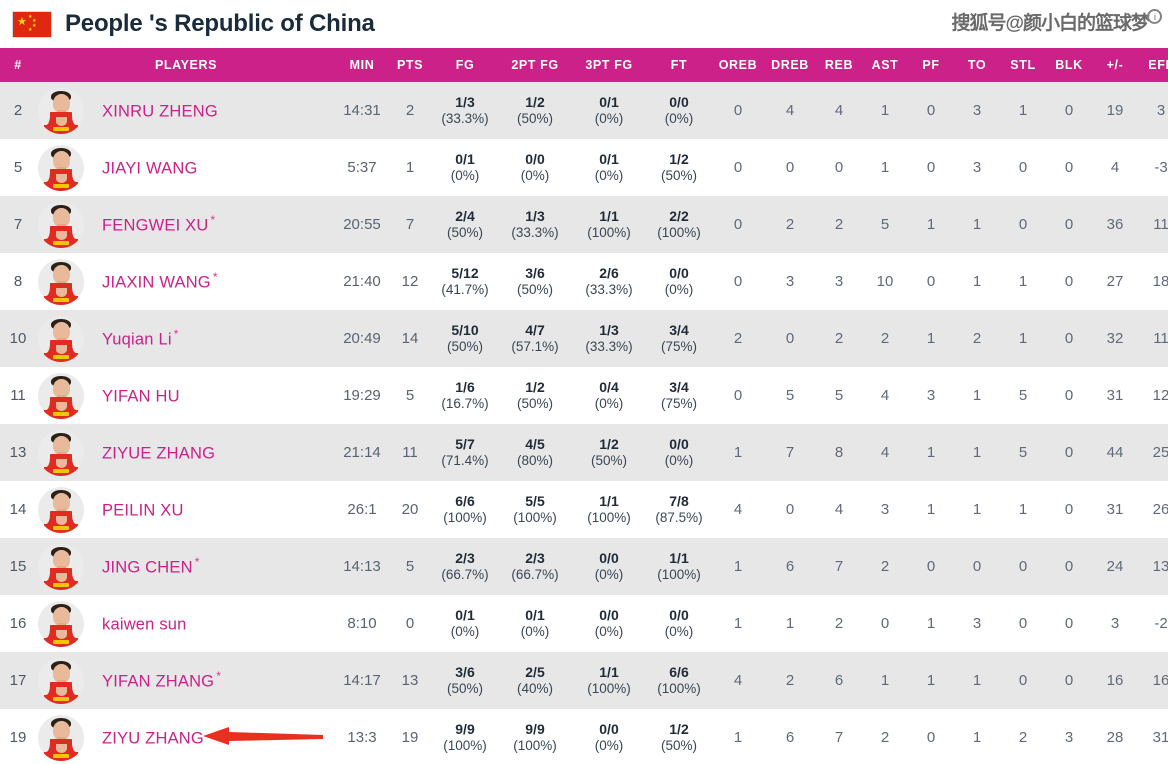 This screenshot has width=1168, height=764. I want to click on player-cell: JIAXIN WANG *, so click(186, 281).